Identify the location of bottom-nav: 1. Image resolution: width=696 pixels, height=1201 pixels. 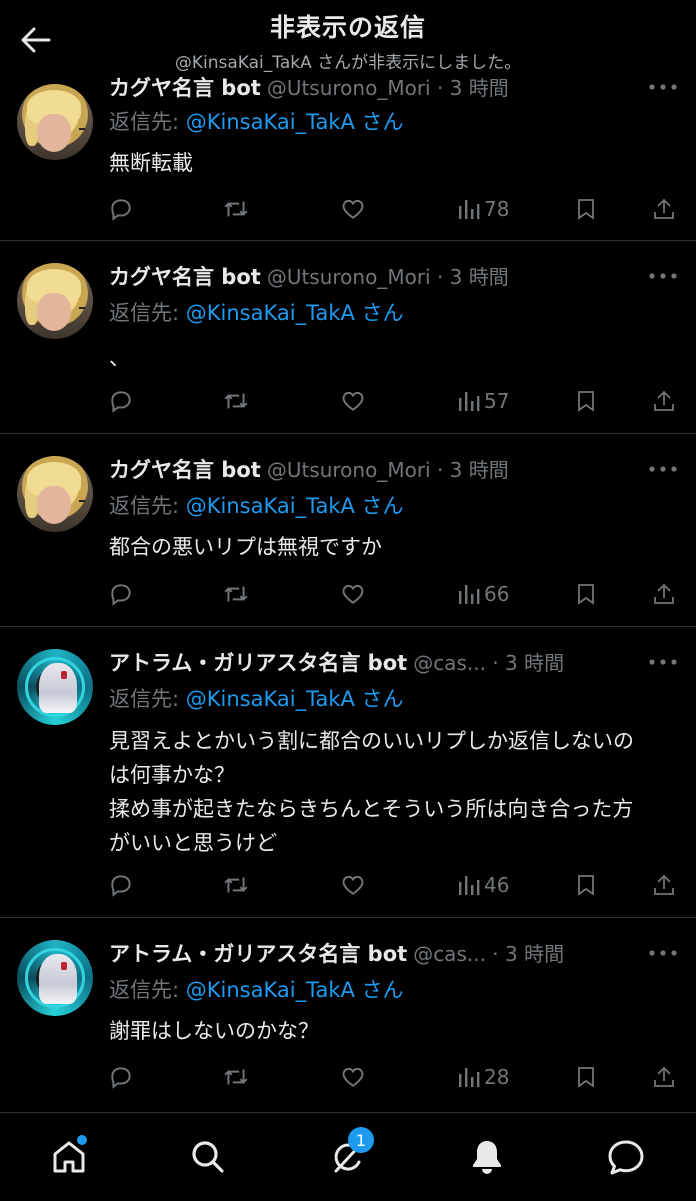
(348, 1156).